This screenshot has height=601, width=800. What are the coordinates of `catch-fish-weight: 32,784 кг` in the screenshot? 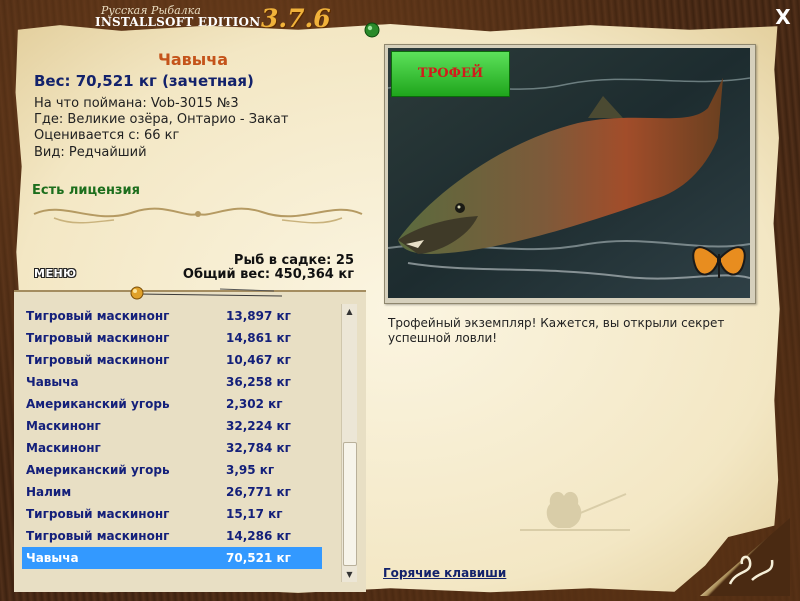 It's located at (258, 448).